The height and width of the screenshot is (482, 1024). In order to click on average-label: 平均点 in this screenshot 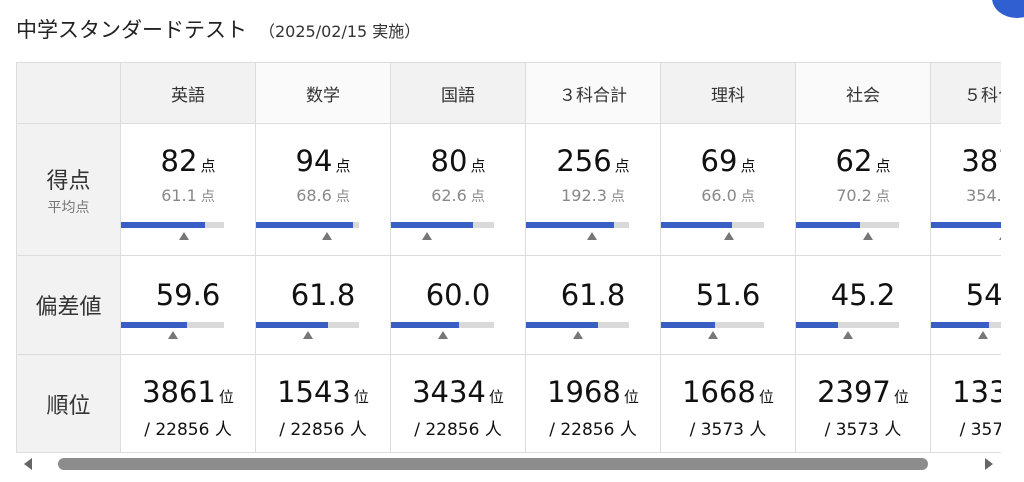, I will do `click(68, 207)`.